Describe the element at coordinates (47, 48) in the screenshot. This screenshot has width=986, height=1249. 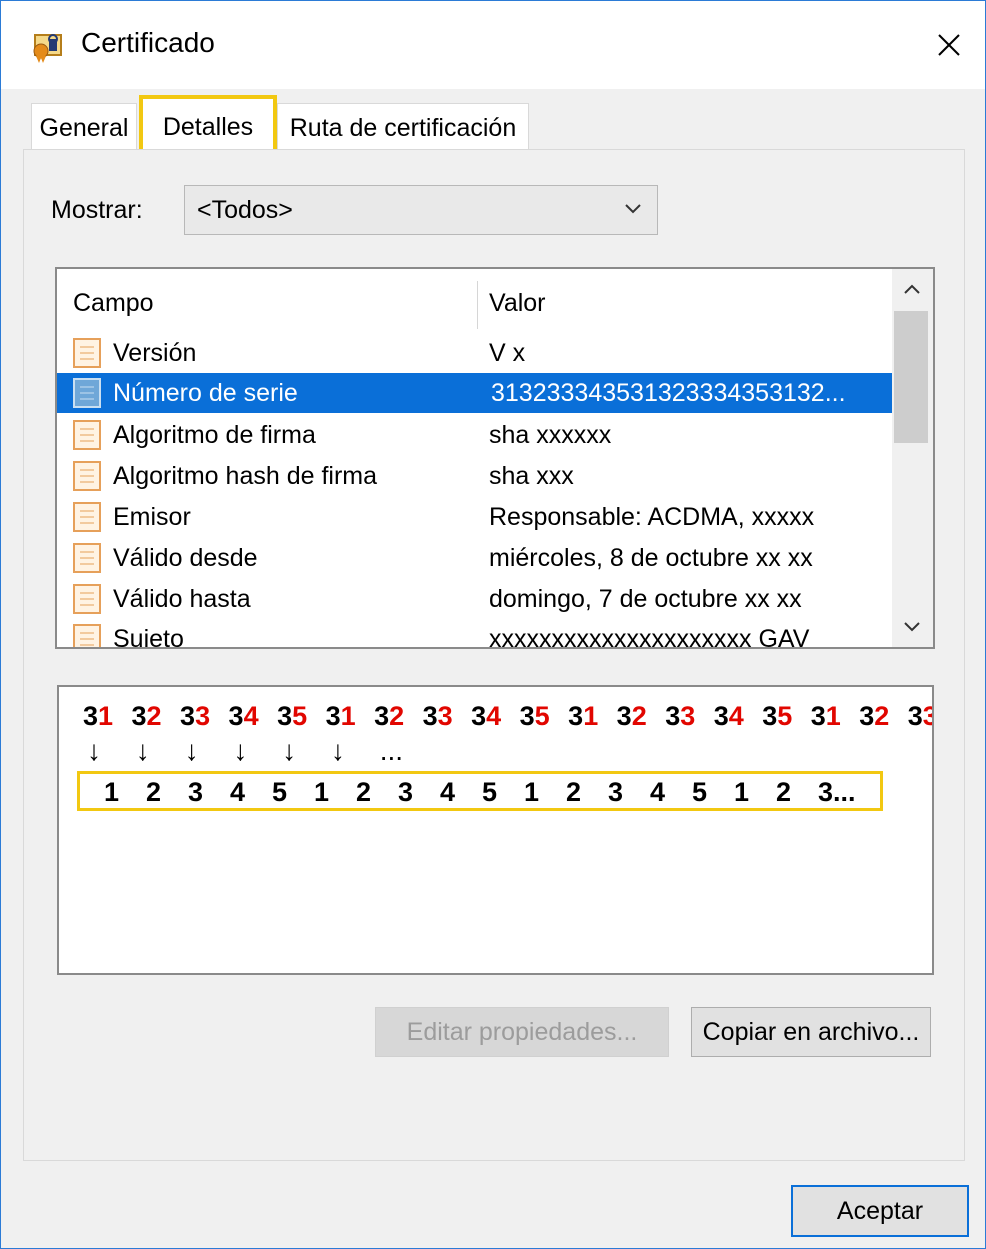
I see `certificate-icon` at that location.